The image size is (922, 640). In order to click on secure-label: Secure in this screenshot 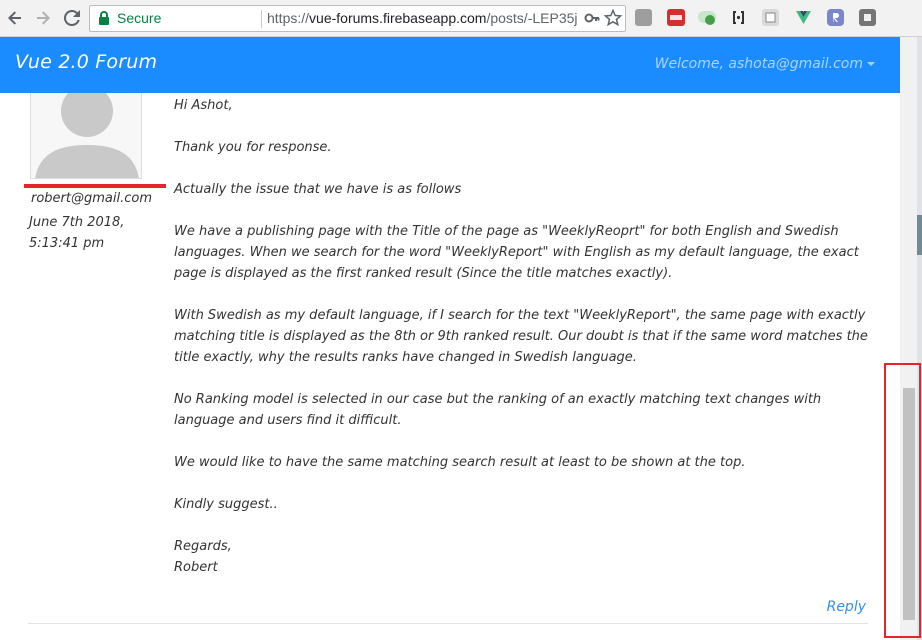, I will do `click(139, 18)`.